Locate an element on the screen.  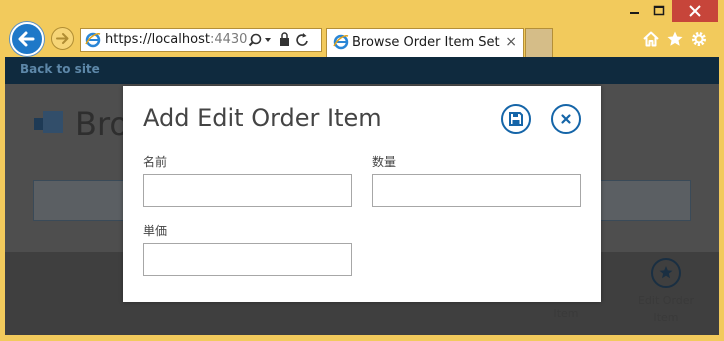
forward-button is located at coordinates (62, 38).